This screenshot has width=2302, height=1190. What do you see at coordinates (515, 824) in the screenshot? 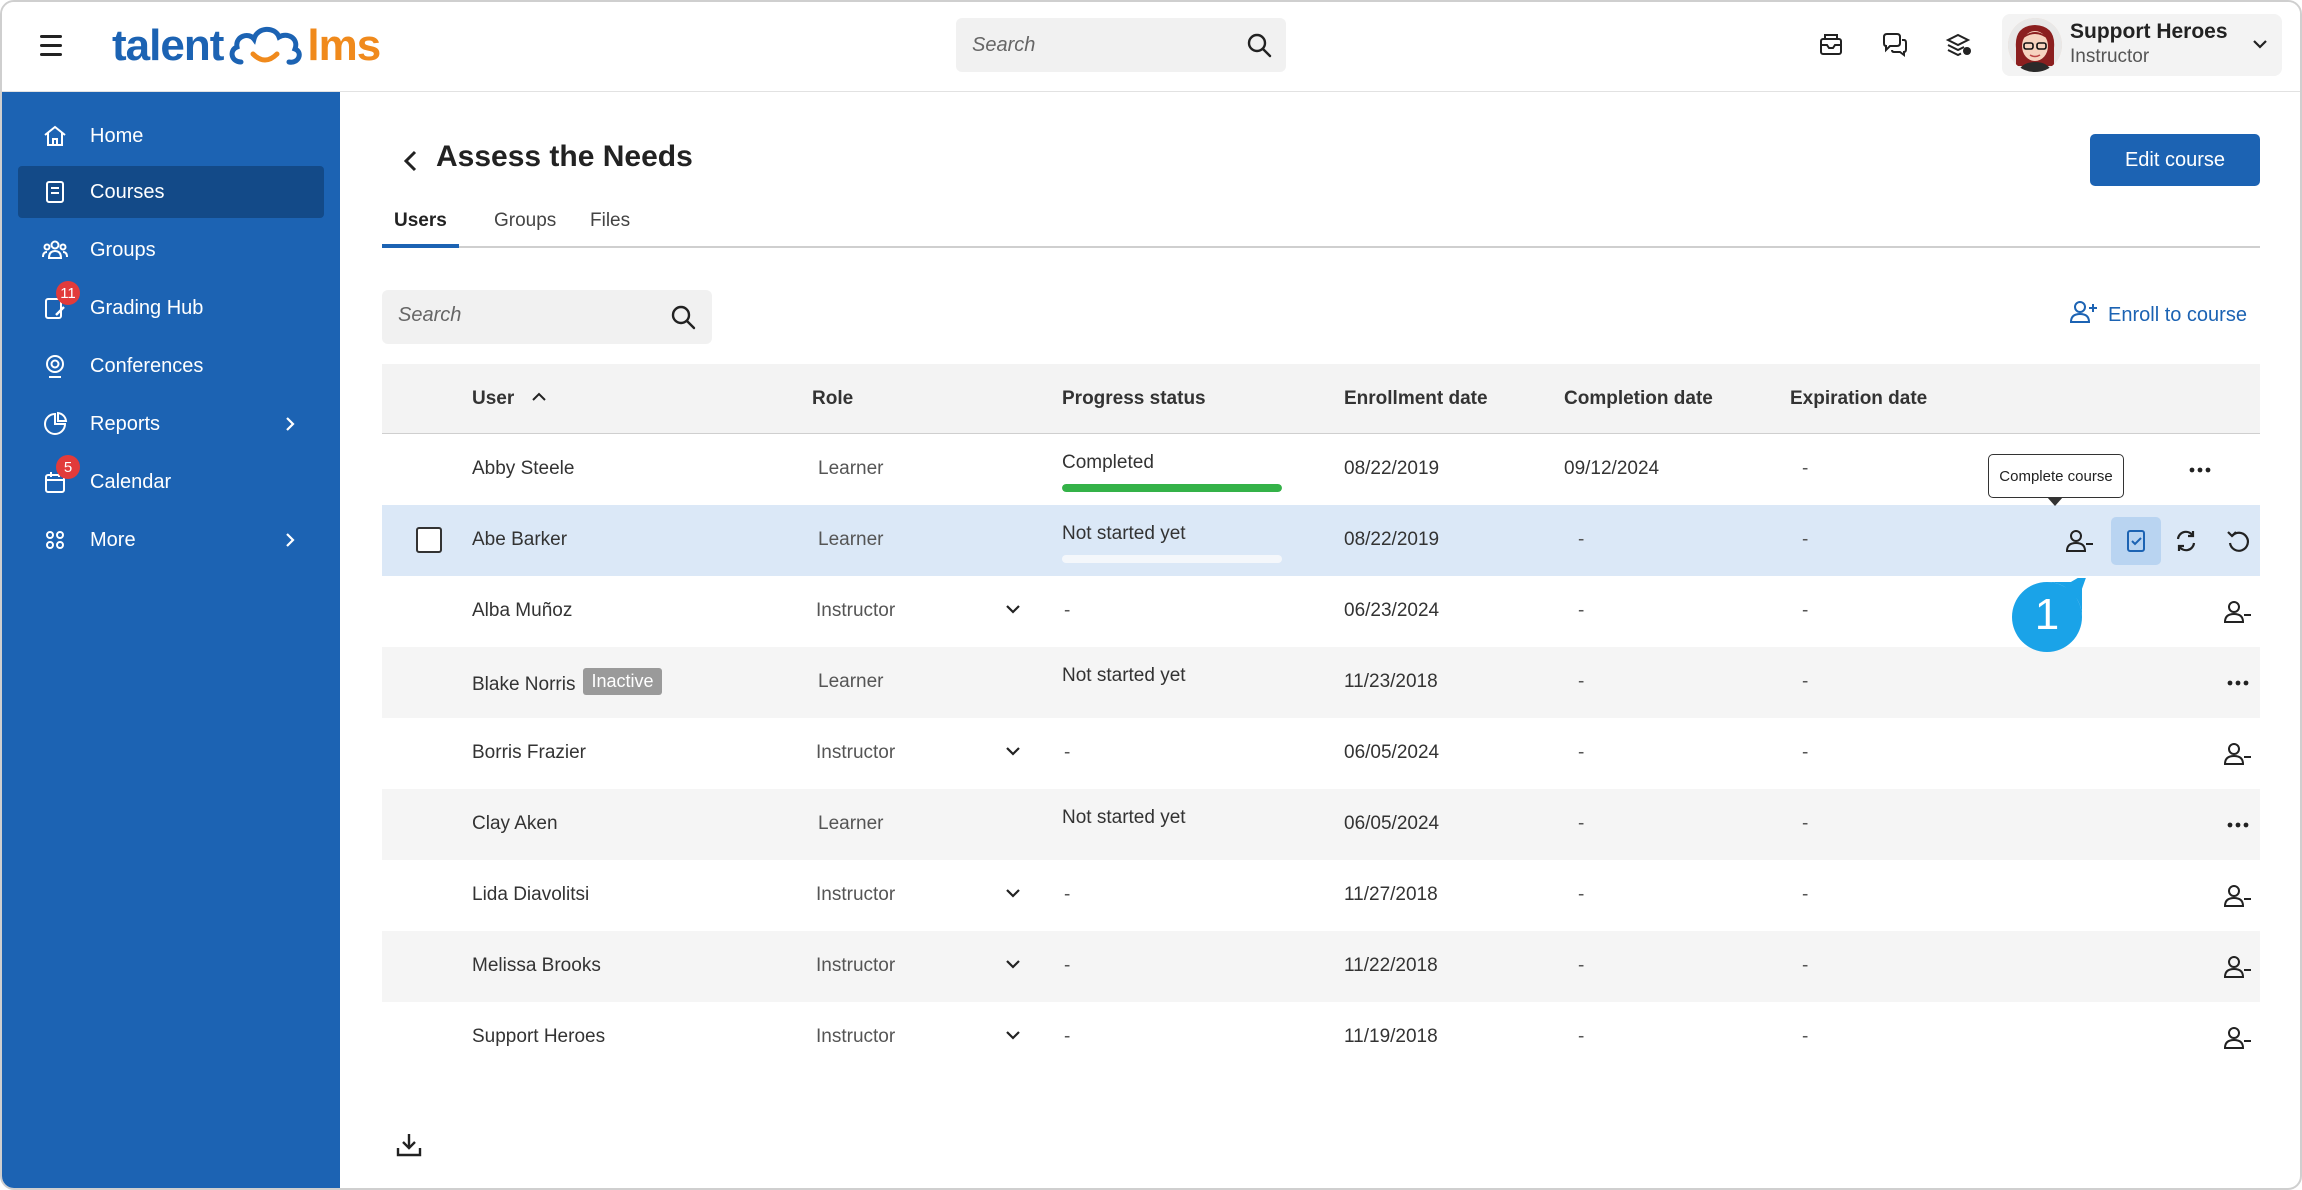
I see `user-name: Clay Aken` at bounding box center [515, 824].